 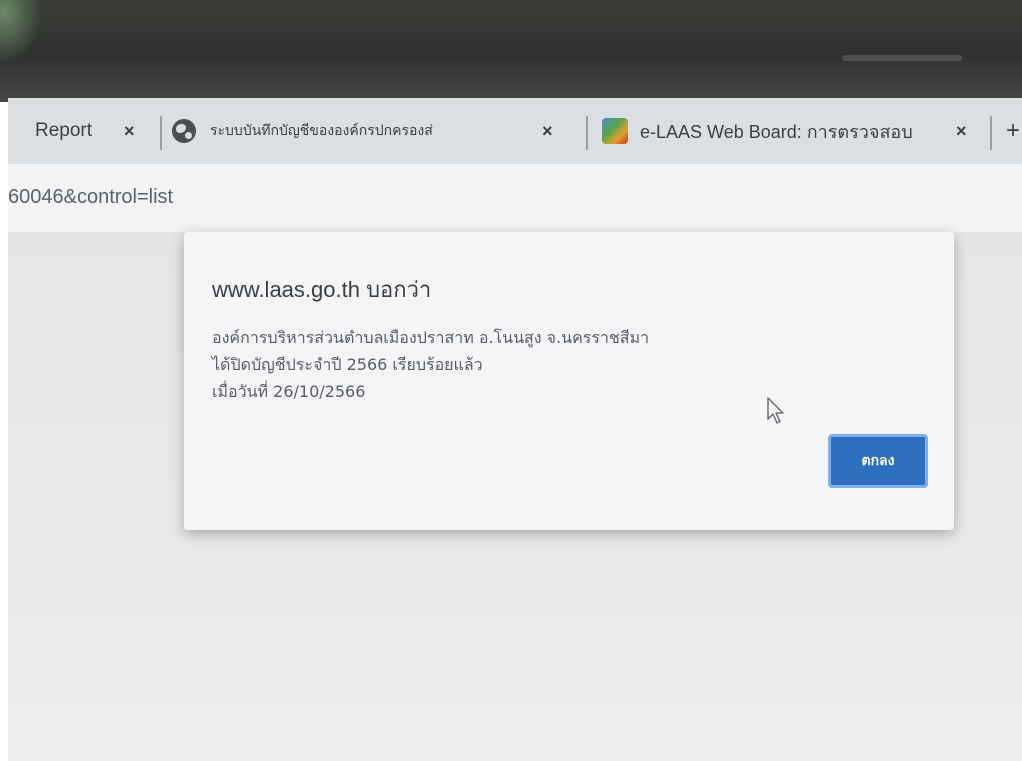 I want to click on bezel-glare, so click(x=902, y=58).